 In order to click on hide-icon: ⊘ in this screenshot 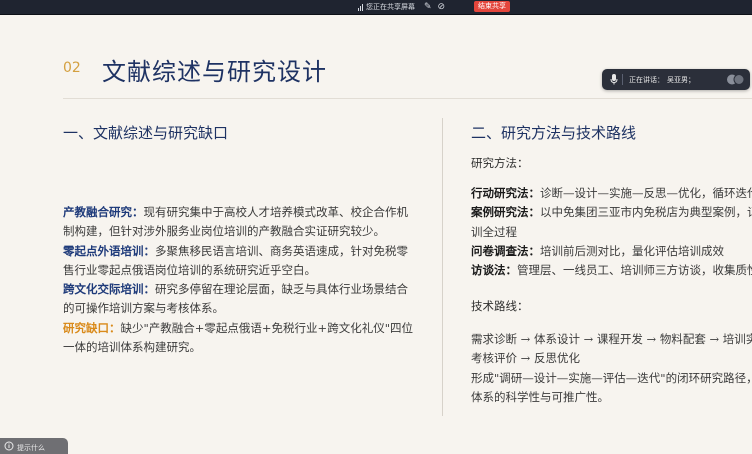, I will do `click(442, 7)`.